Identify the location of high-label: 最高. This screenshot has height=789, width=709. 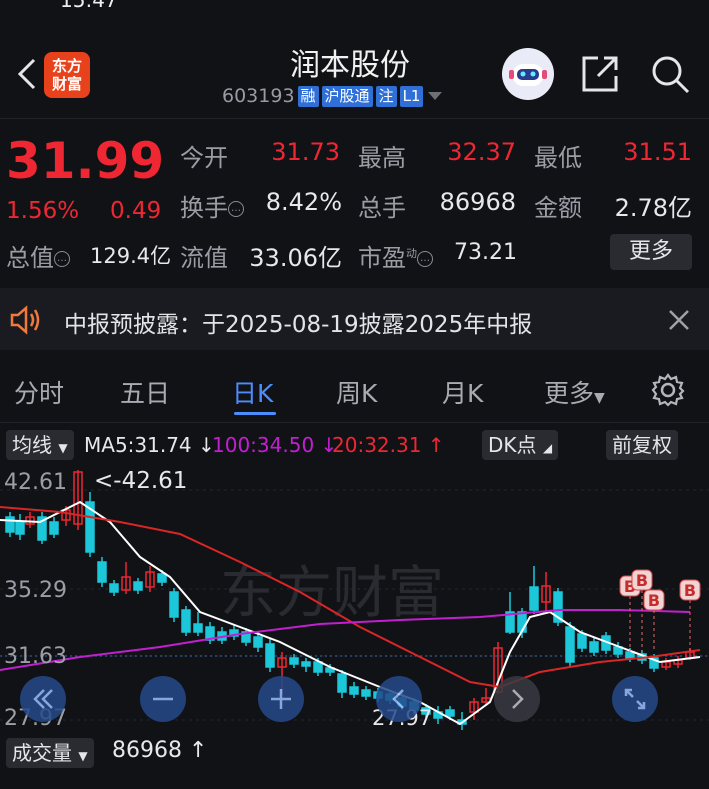
(382, 158).